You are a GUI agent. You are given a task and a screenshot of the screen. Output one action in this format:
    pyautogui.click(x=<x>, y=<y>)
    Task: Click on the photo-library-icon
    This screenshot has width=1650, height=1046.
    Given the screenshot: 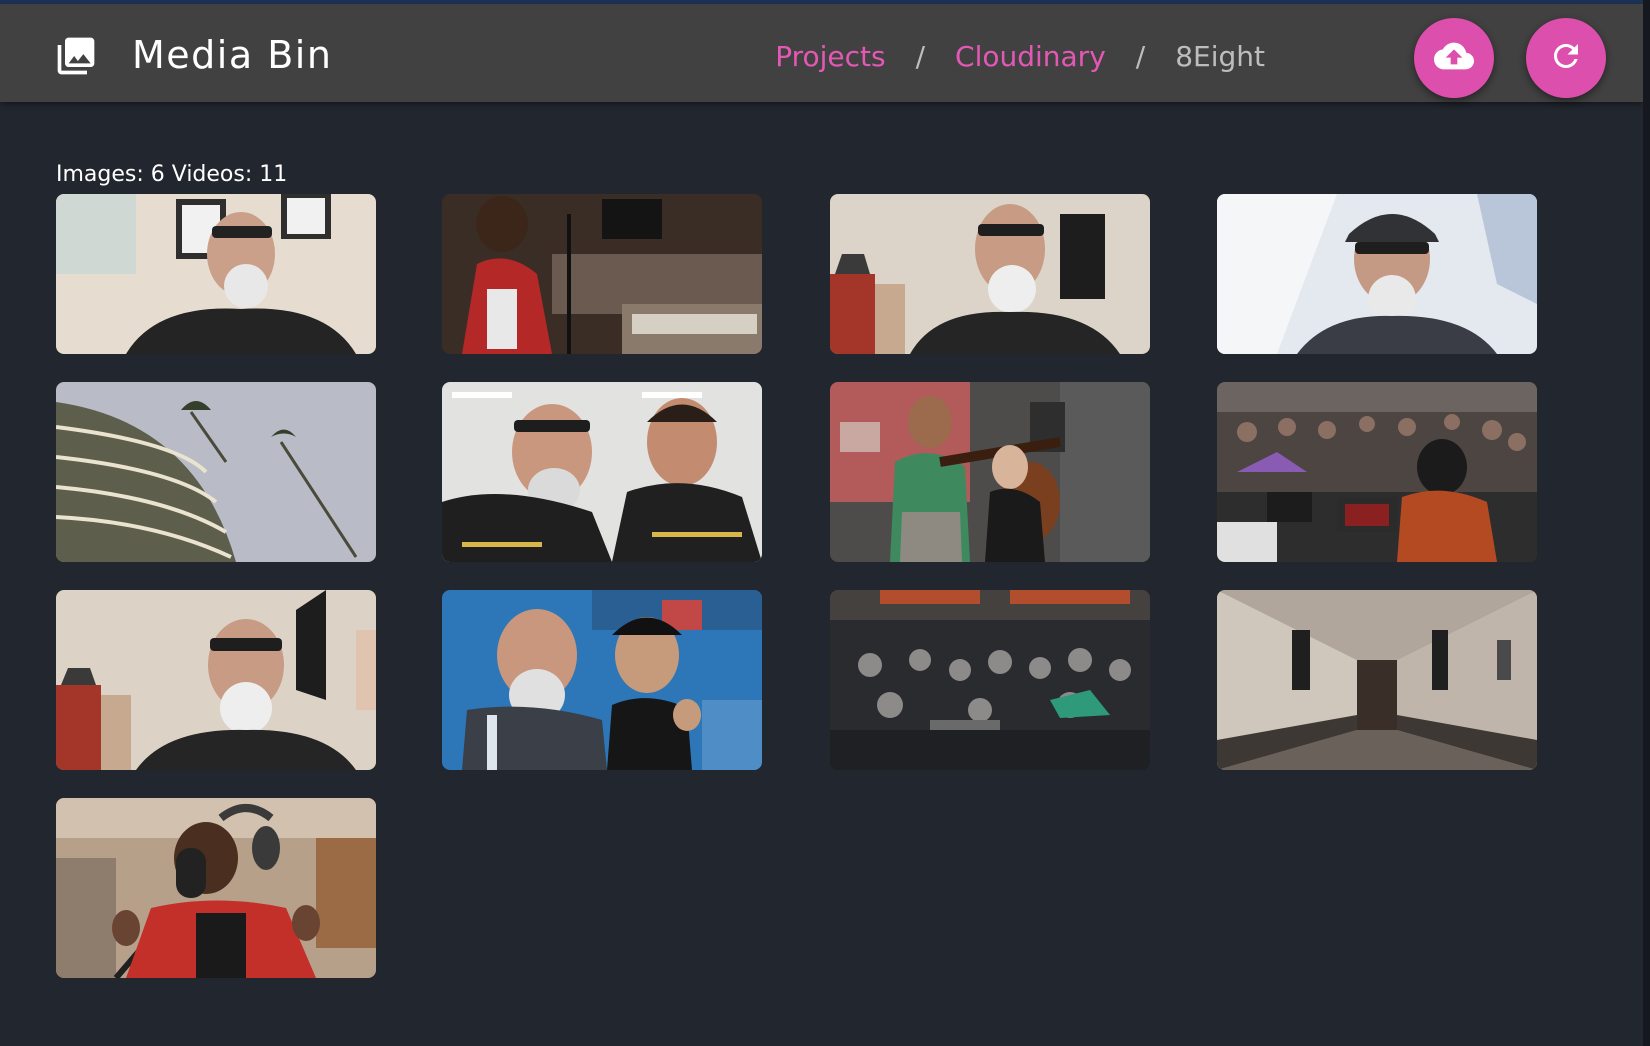 What is the action you would take?
    pyautogui.click(x=76, y=56)
    